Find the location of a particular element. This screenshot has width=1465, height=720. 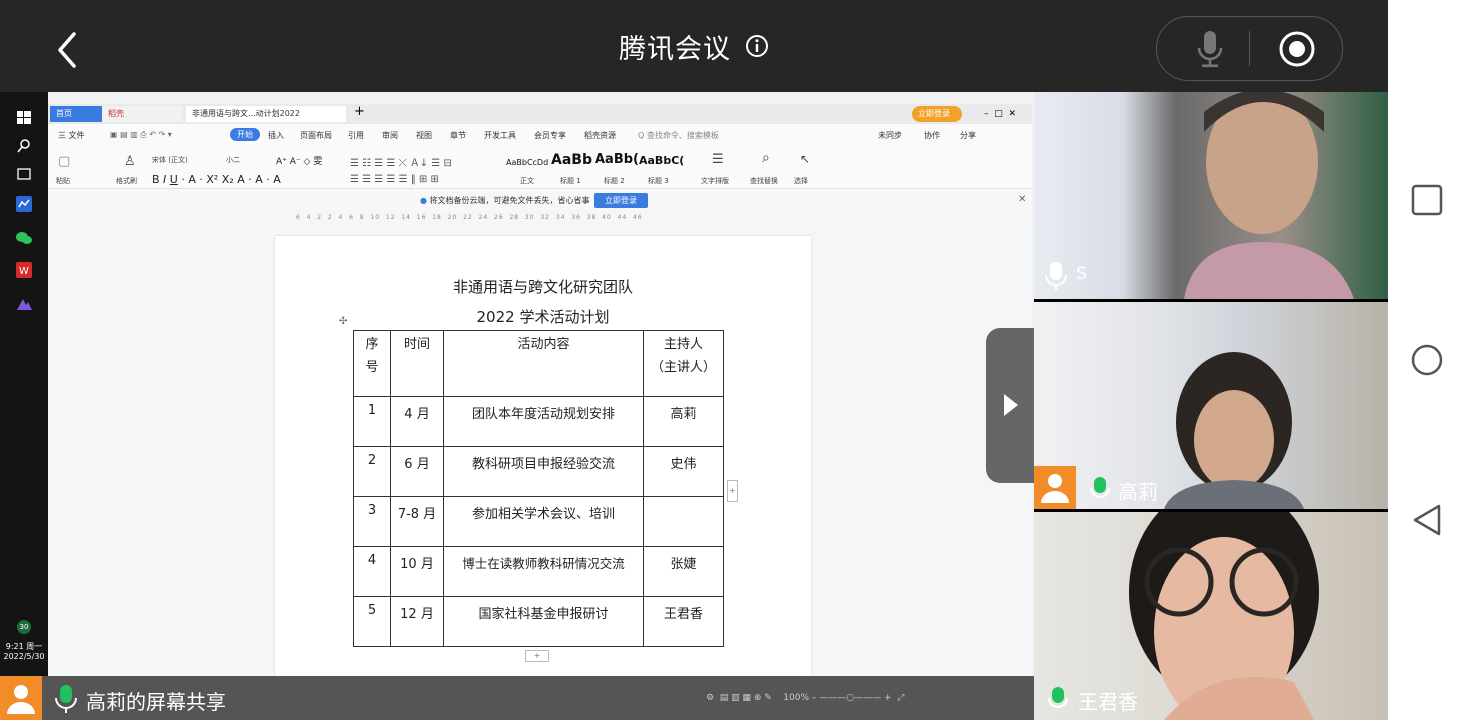

menu-view: 视图 is located at coordinates (424, 135).